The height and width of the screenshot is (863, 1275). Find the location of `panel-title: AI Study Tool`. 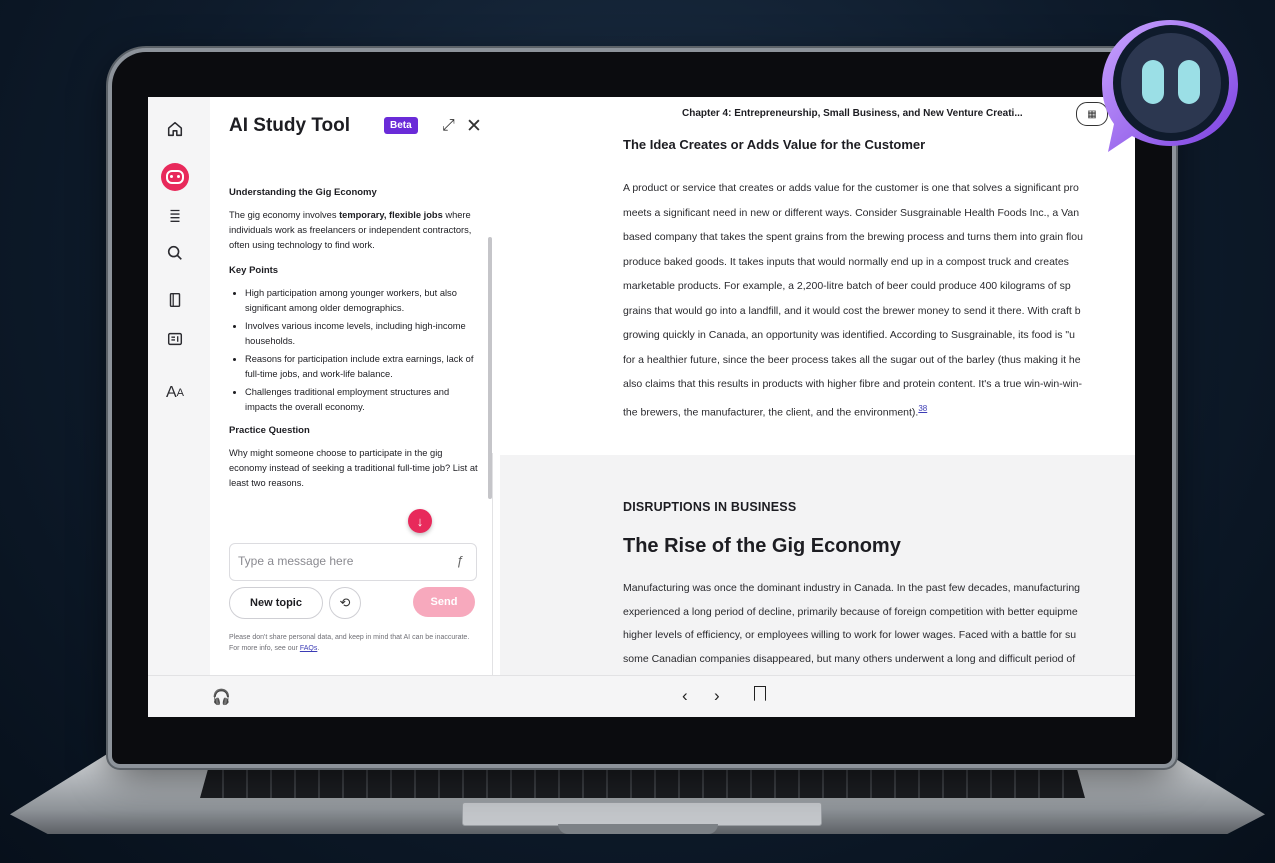

panel-title: AI Study Tool is located at coordinates (290, 125).